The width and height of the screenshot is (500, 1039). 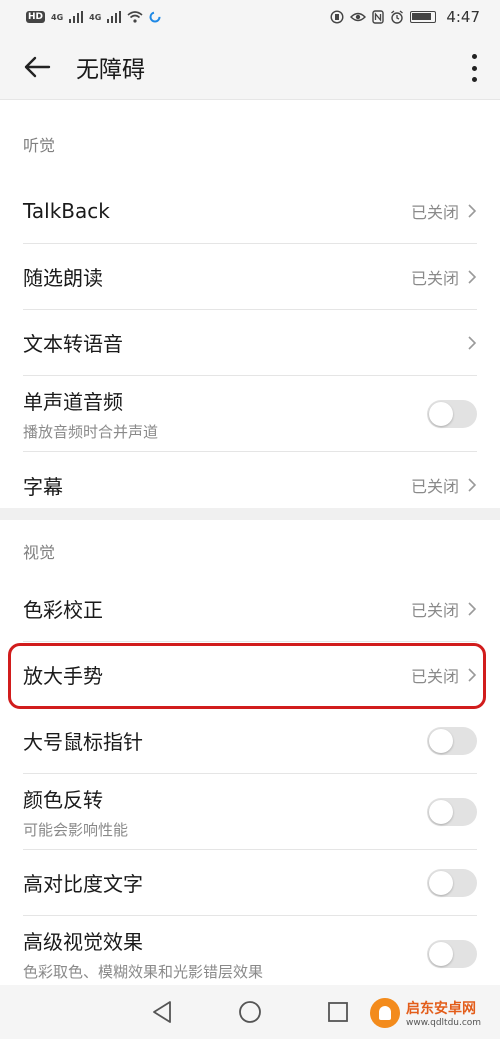 I want to click on status-left: HD 4G 4G, so click(x=93, y=17).